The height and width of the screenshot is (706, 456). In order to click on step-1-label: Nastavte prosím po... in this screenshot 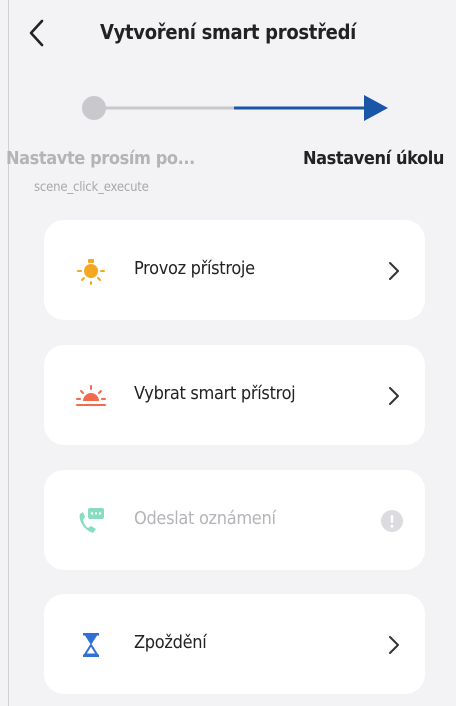, I will do `click(100, 158)`.